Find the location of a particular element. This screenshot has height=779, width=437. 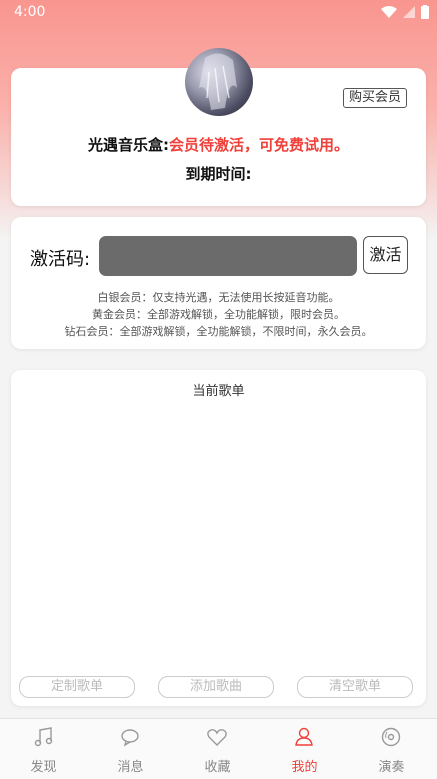

vinyl-record-icon is located at coordinates (391, 737).